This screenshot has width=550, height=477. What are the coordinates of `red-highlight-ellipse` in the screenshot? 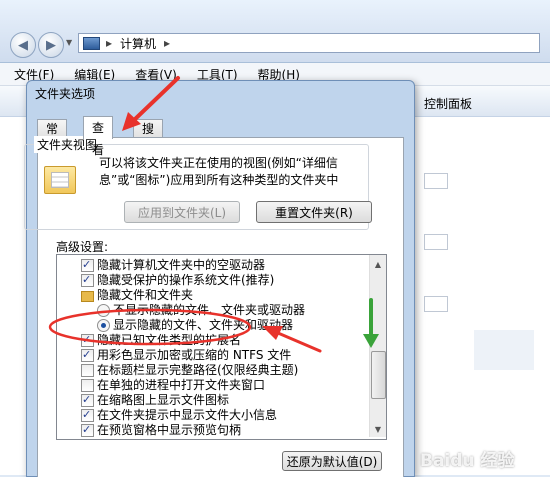 It's located at (150, 327).